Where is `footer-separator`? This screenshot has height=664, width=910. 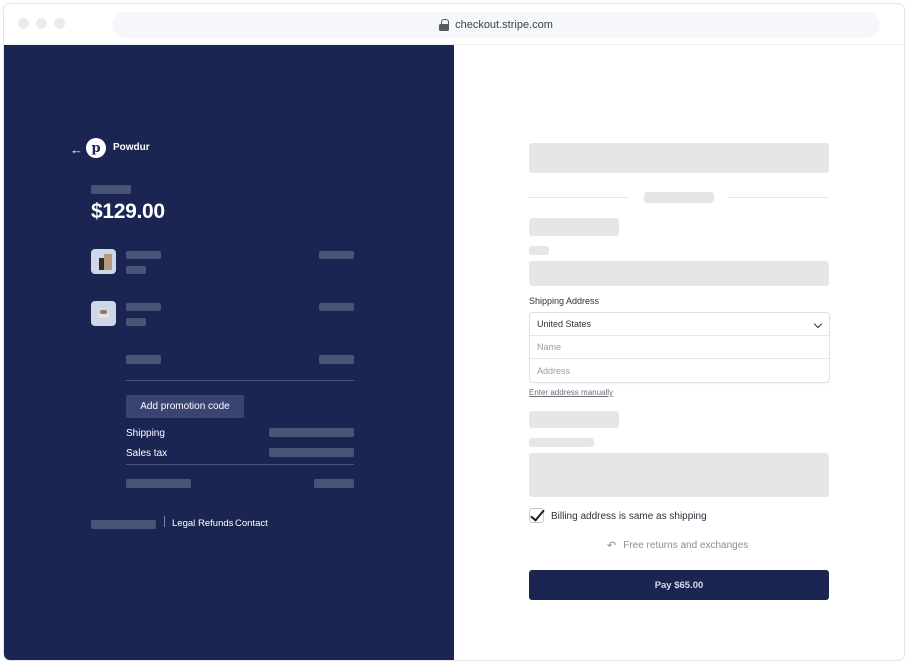 footer-separator is located at coordinates (164, 521).